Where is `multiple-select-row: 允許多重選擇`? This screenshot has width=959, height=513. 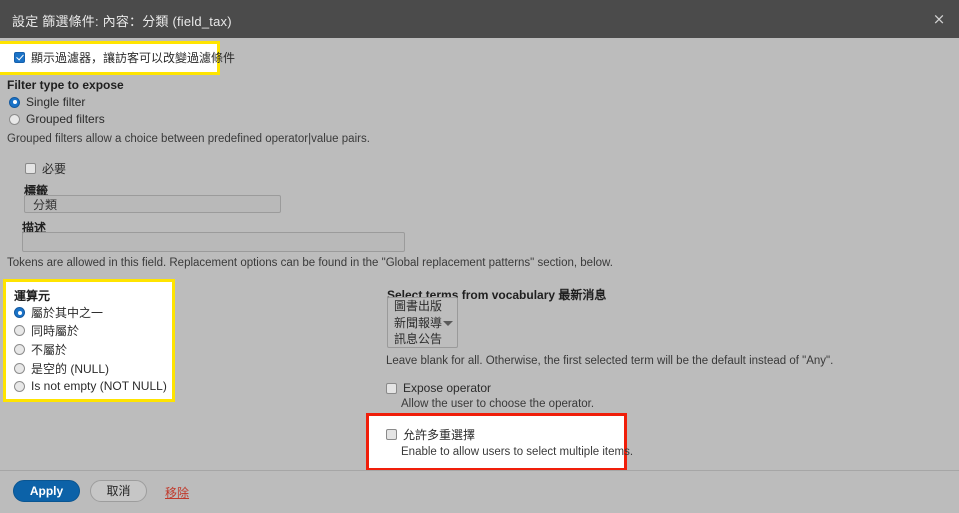
multiple-select-row: 允許多重選擇 is located at coordinates (430, 434).